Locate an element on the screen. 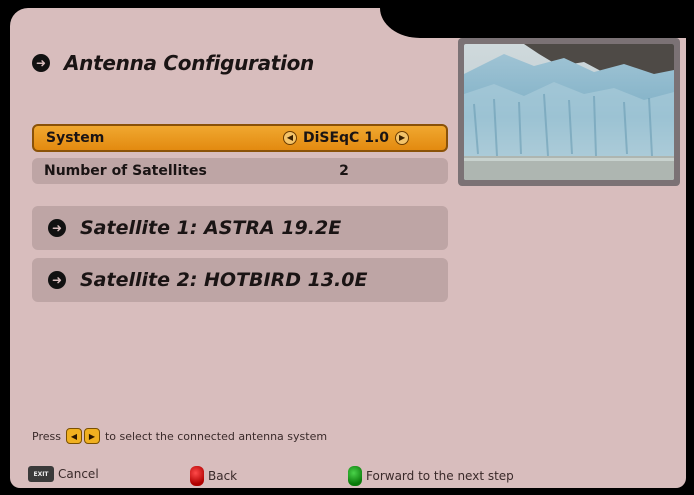 The height and width of the screenshot is (495, 694). forward-label: Forward to the next step is located at coordinates (440, 476).